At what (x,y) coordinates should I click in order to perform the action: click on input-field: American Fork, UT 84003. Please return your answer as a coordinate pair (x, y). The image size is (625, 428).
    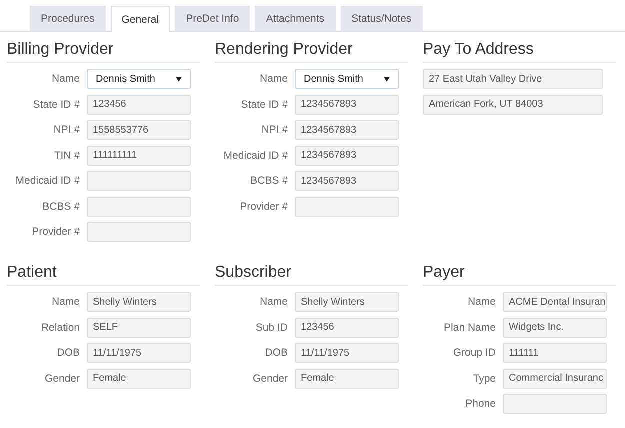
    Looking at the image, I should click on (513, 104).